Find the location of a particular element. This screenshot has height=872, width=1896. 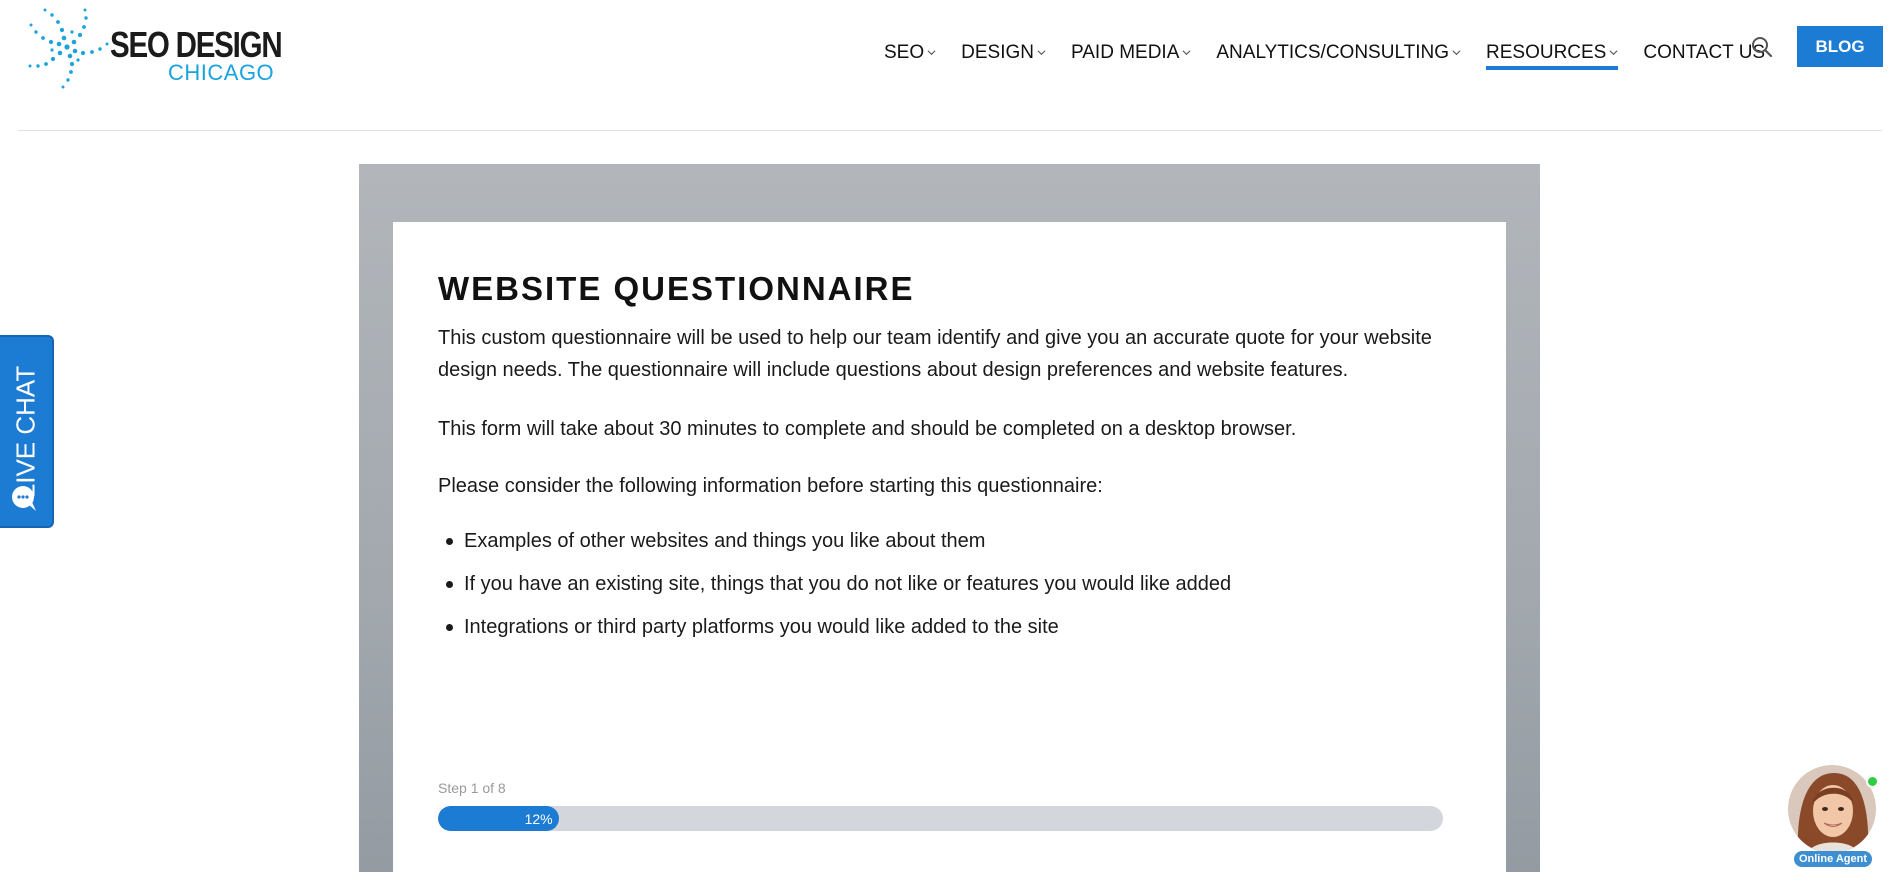

nav-item-contact-us: CONTACT US is located at coordinates (1704, 50).